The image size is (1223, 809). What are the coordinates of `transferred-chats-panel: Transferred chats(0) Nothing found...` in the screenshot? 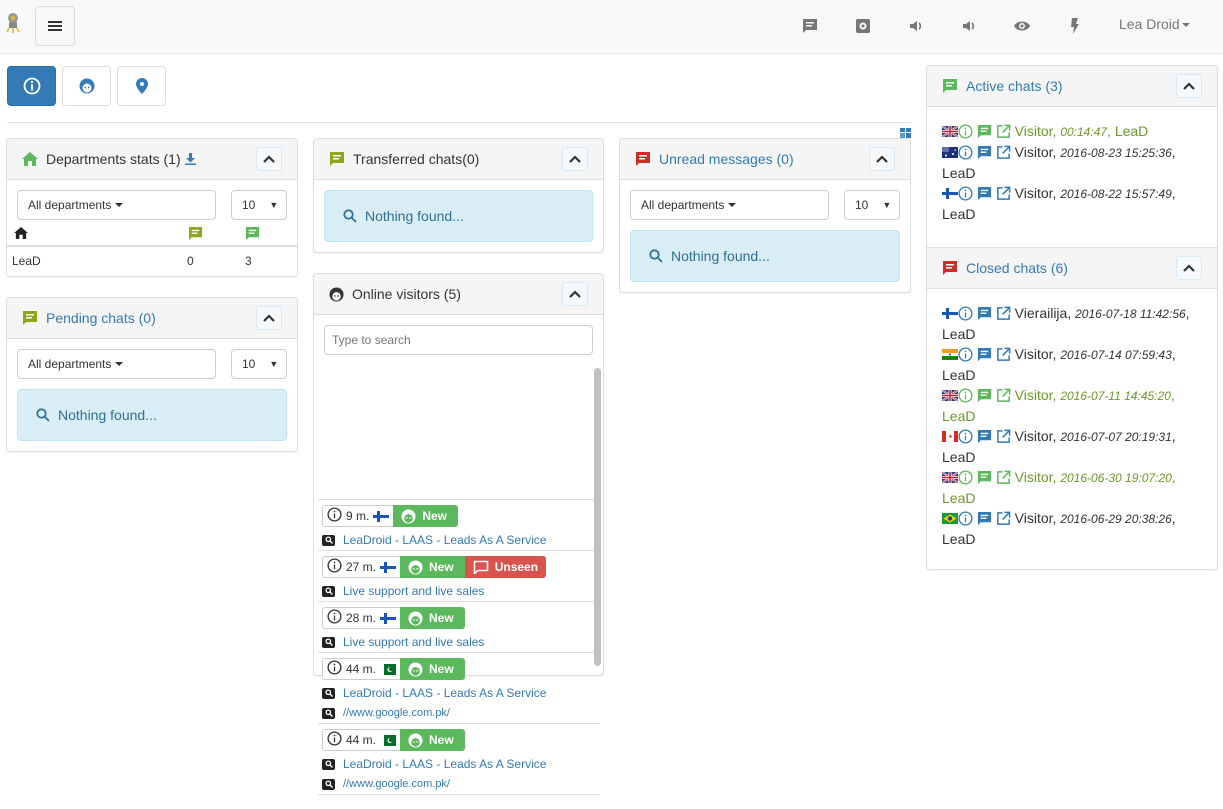 It's located at (458, 195).